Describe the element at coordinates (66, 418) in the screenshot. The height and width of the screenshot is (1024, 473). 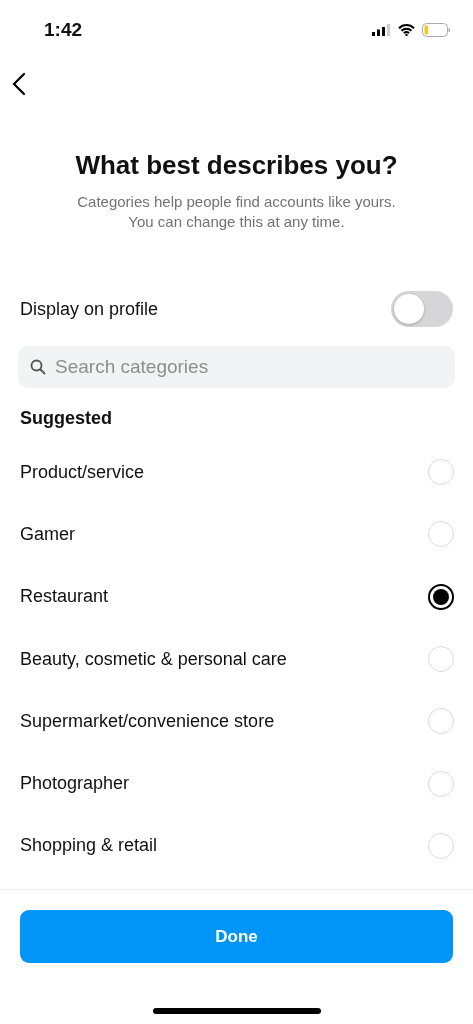
I see `section-heading: Suggested` at that location.